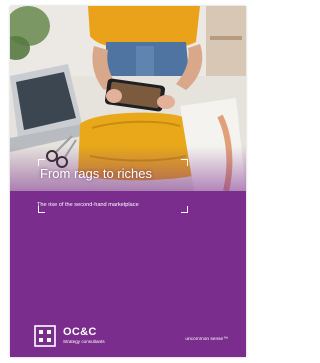 This screenshot has height=363, width=320. I want to click on occ-logo-icon, so click(45, 336).